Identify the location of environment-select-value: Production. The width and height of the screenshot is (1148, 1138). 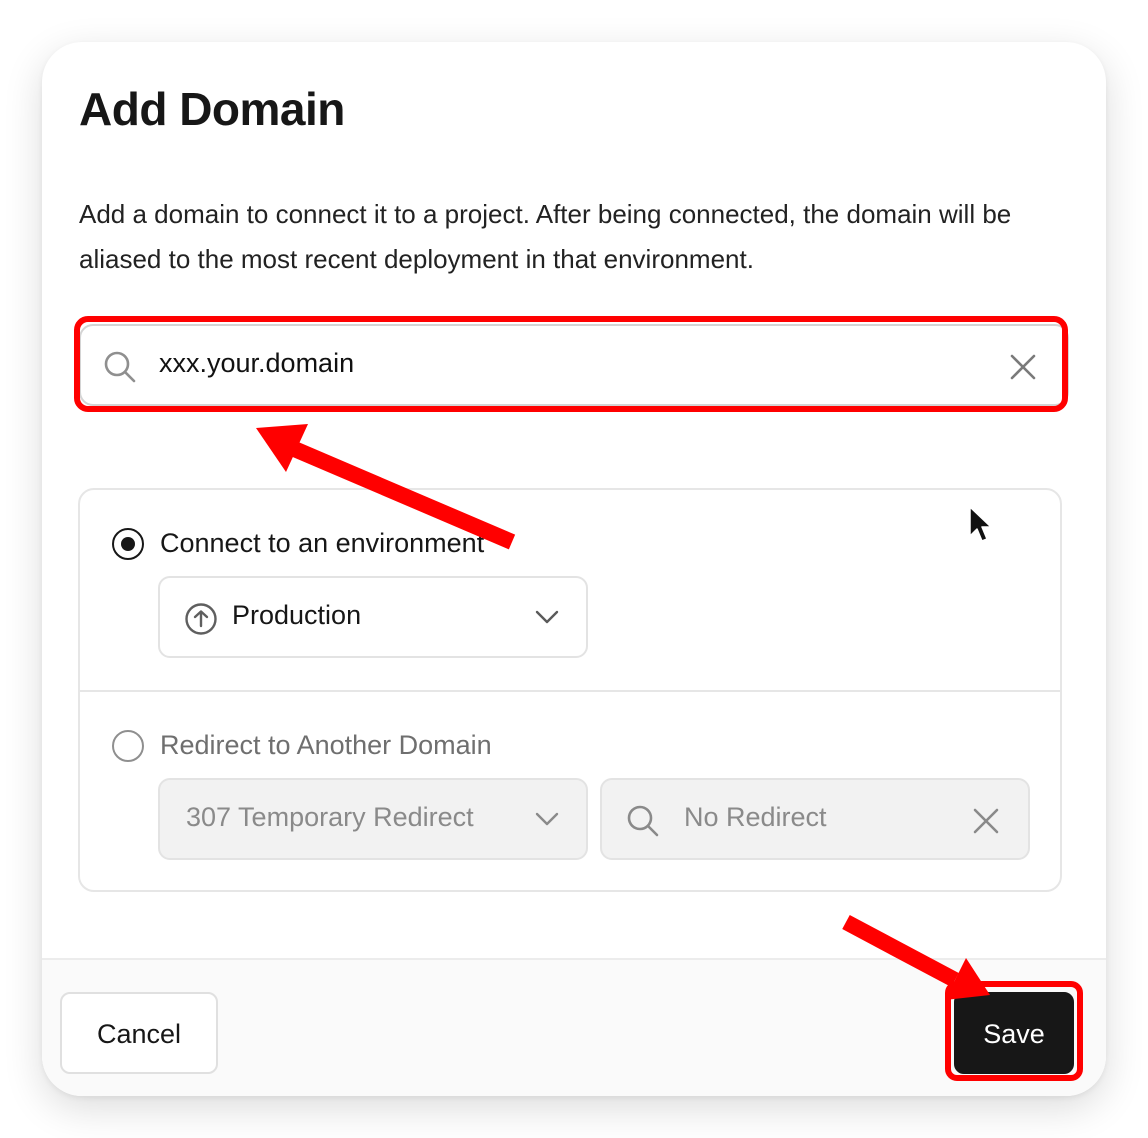
(297, 615).